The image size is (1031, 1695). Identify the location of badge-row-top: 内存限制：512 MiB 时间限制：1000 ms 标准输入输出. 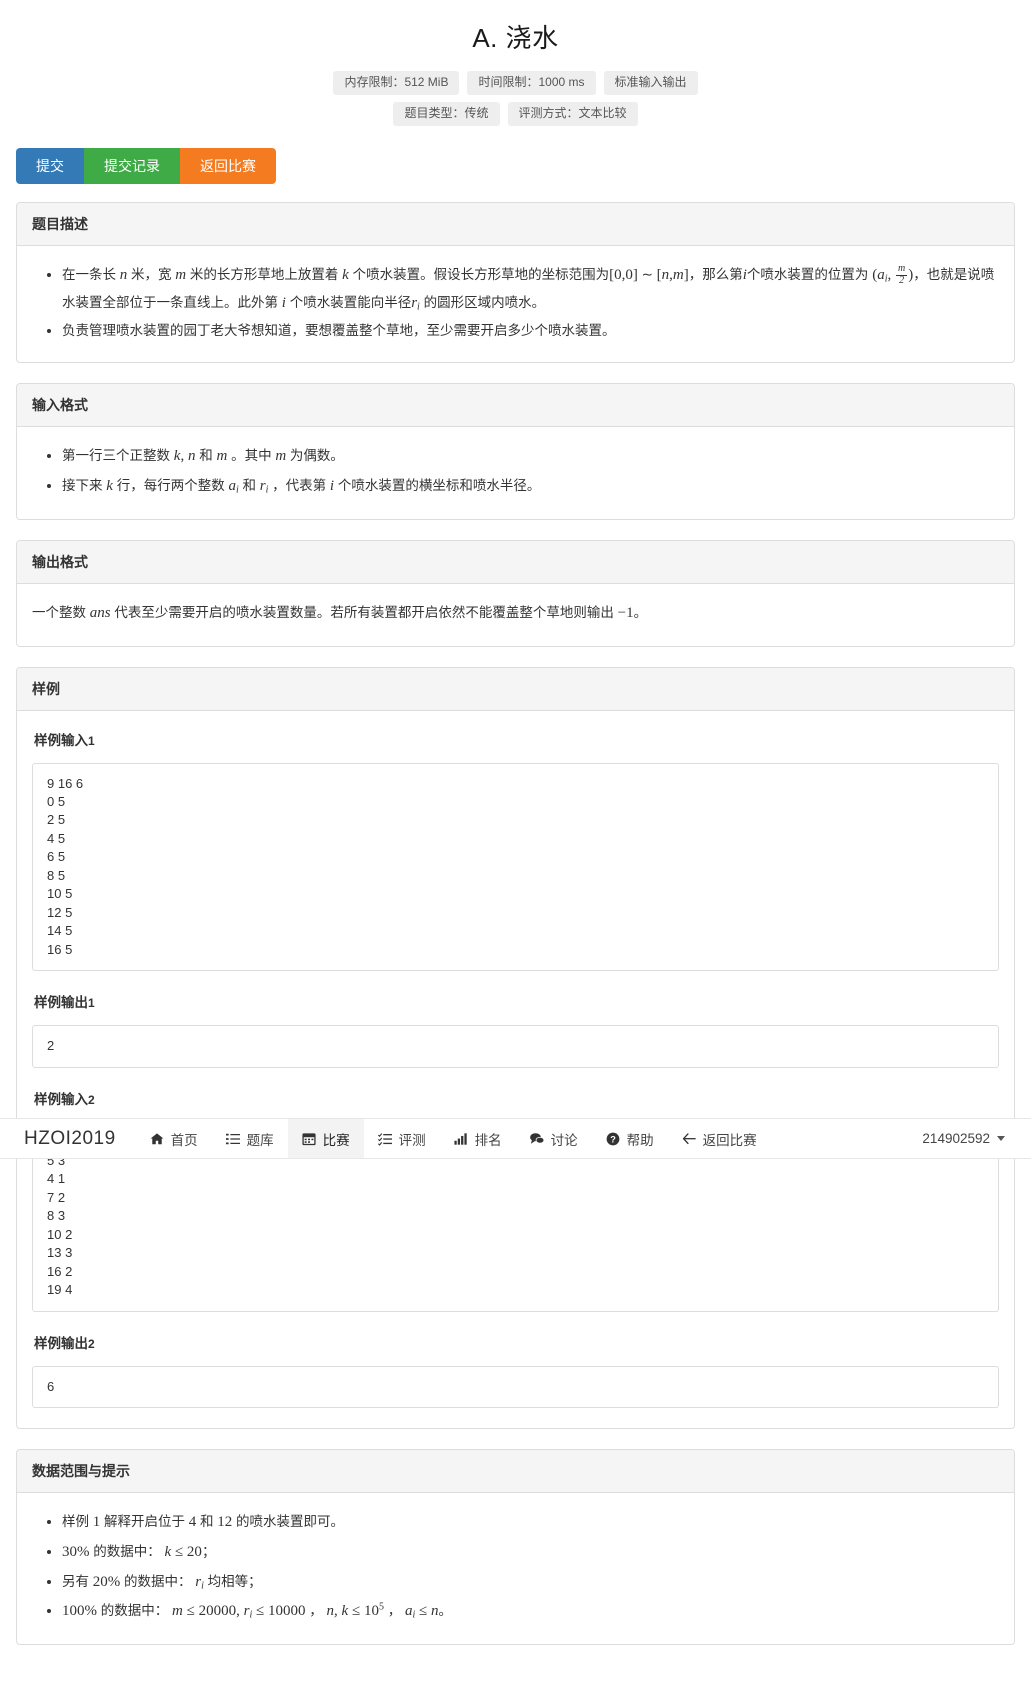
(515, 83).